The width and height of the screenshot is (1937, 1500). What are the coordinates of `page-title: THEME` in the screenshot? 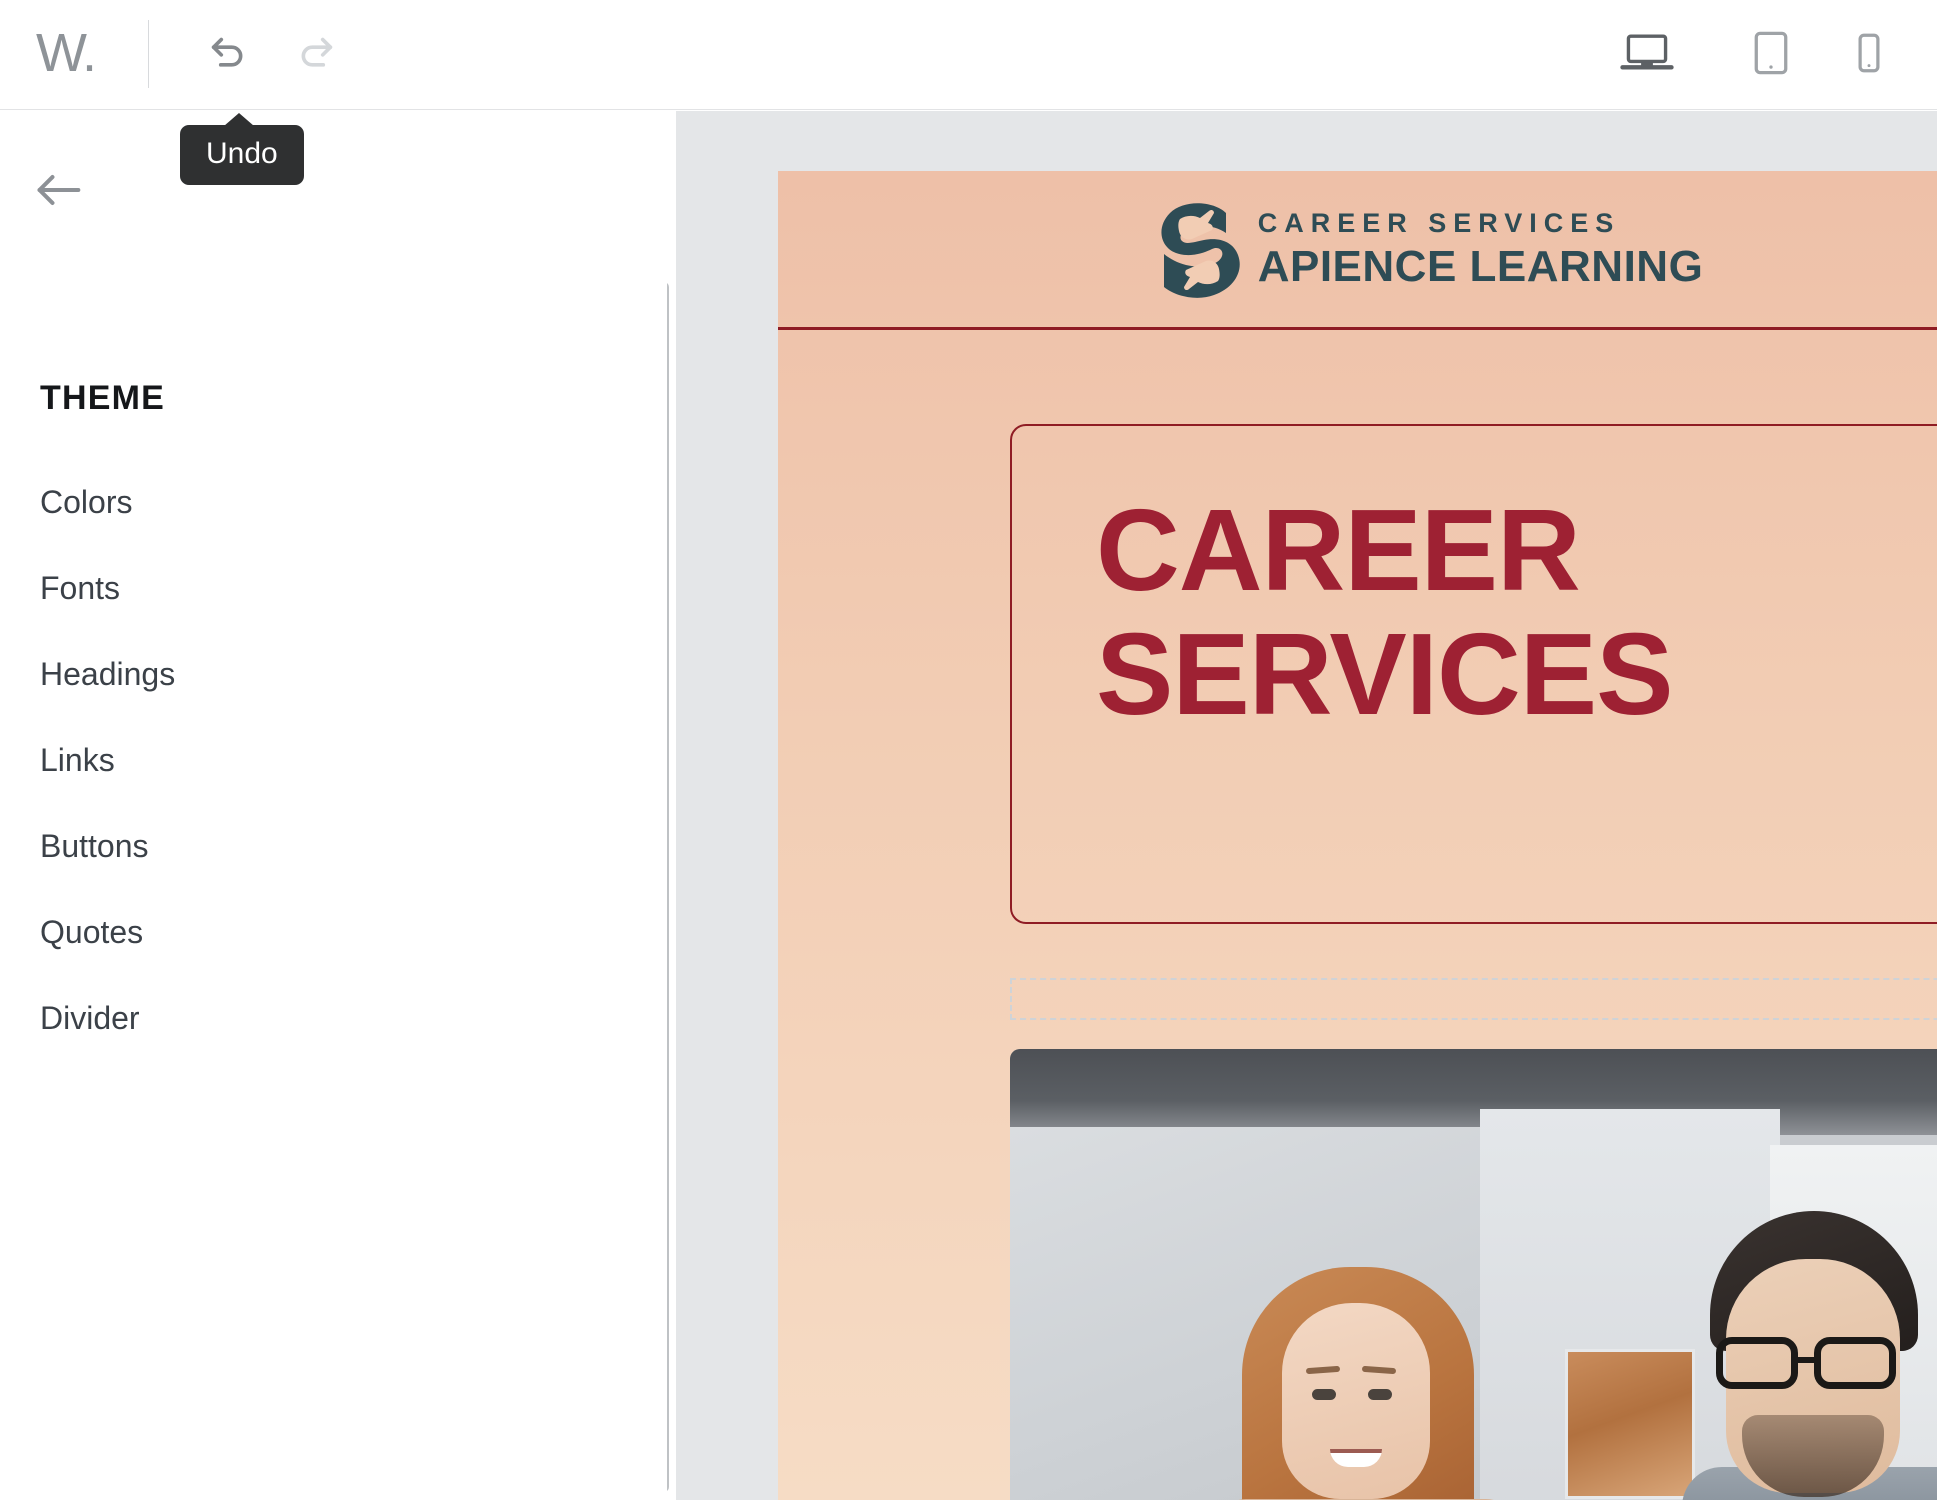 It's located at (102, 398).